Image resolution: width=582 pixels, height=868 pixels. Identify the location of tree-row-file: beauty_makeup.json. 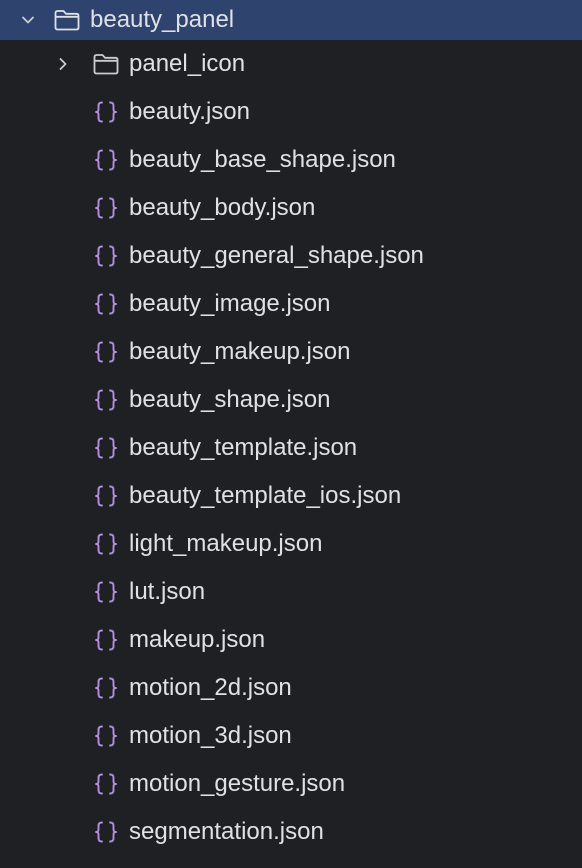
(291, 352).